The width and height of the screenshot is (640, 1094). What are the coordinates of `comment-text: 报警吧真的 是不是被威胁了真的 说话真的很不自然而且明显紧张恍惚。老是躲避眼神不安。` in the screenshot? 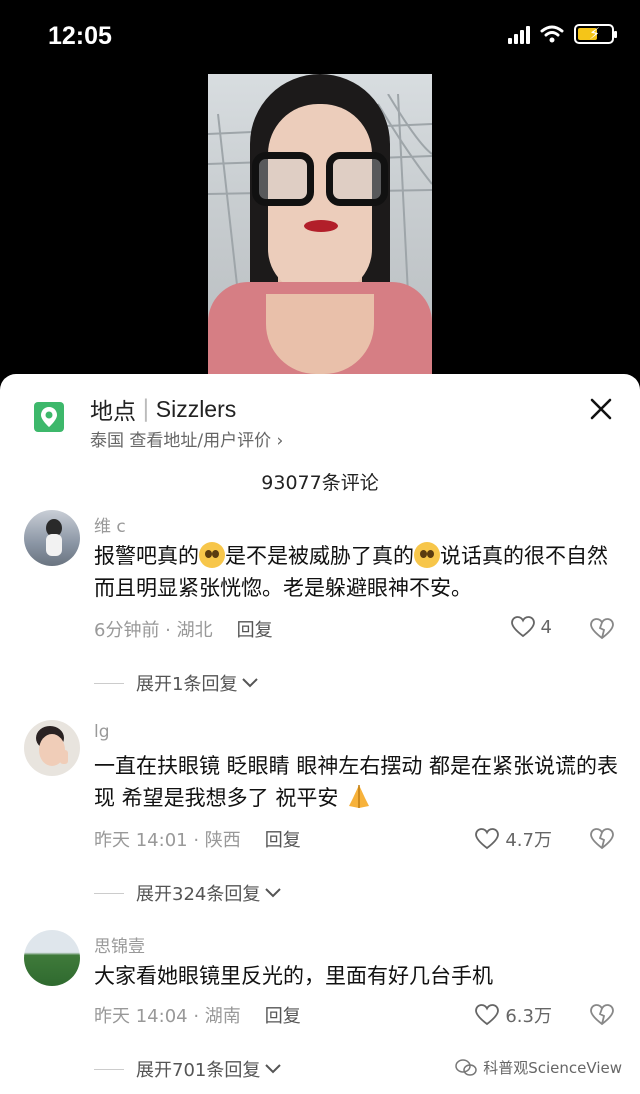 It's located at (357, 572).